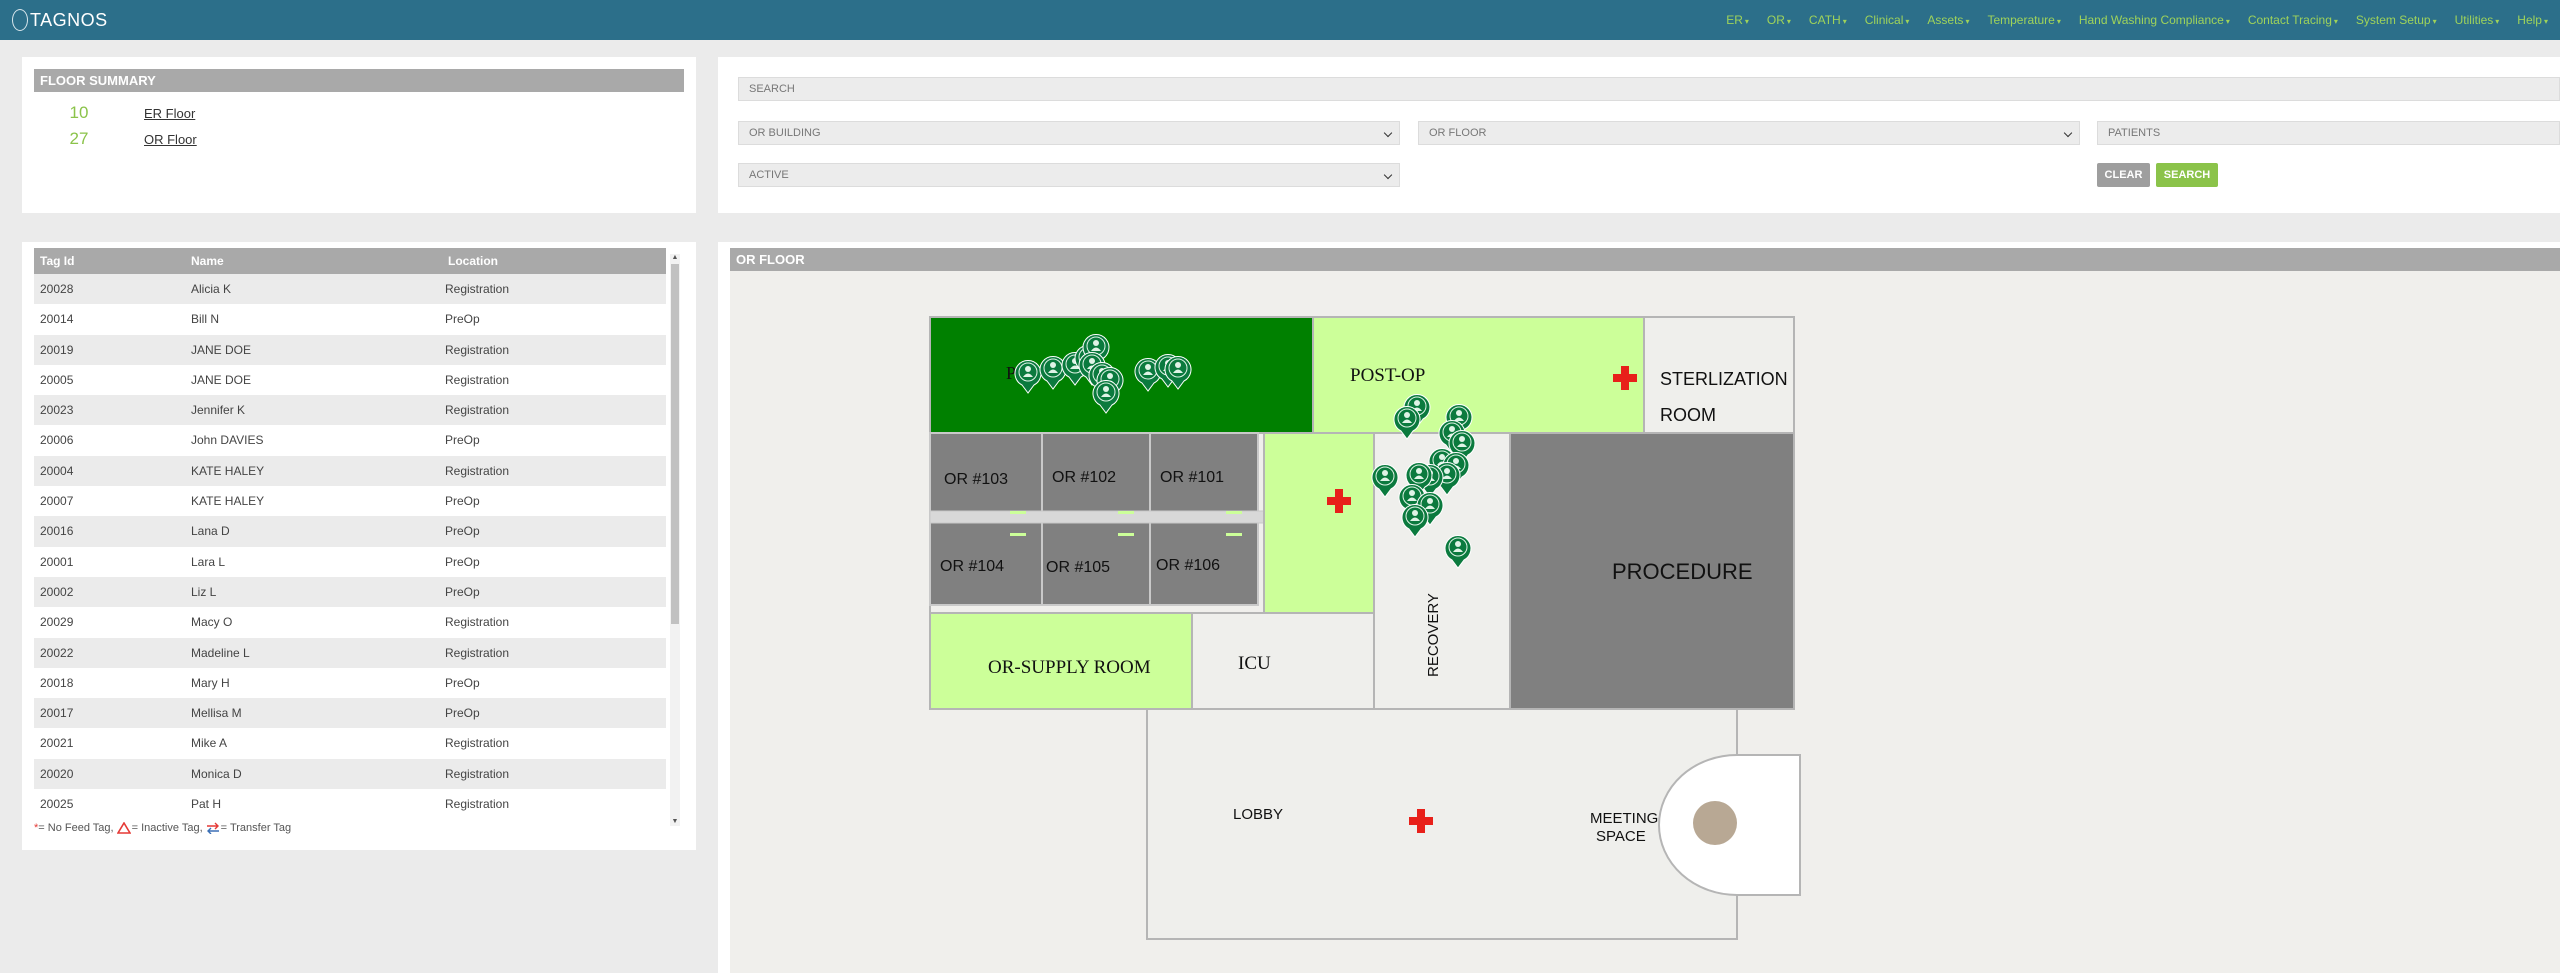  What do you see at coordinates (350, 289) in the screenshot?
I see `table-row: 20028 Alicia K Registration` at bounding box center [350, 289].